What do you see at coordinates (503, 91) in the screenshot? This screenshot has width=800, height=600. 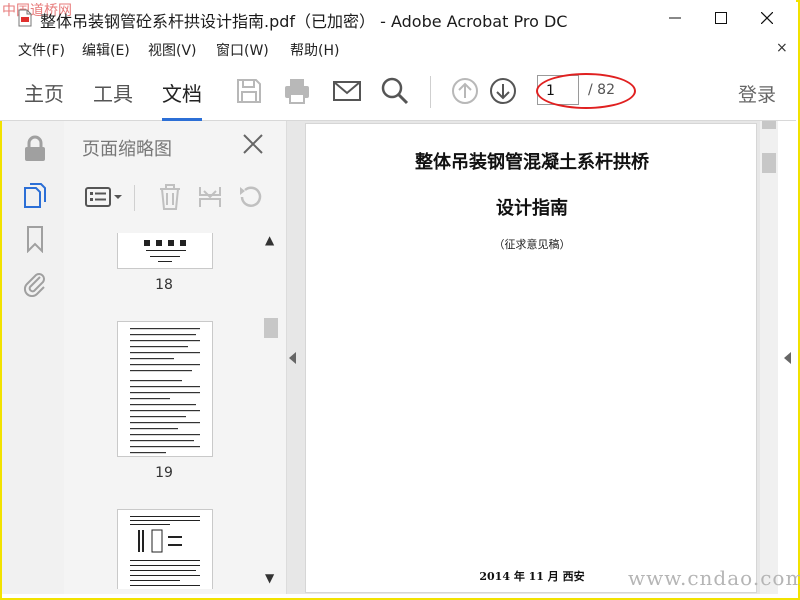 I see `next-page-icon` at bounding box center [503, 91].